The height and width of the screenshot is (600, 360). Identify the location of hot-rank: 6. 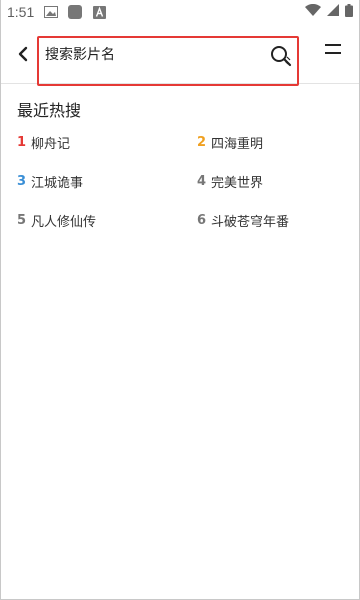
(202, 220).